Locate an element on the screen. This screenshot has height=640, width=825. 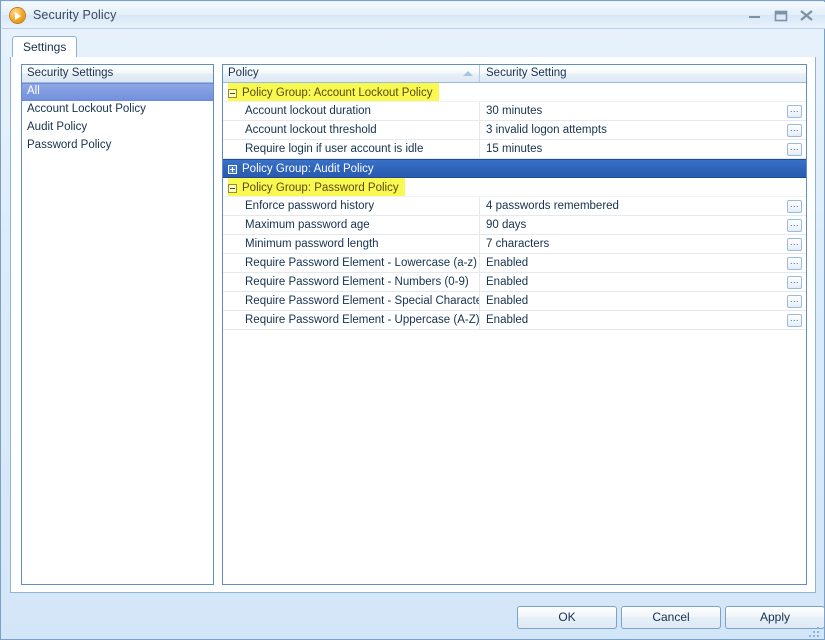
security-settings-item: Password Policy is located at coordinates (117, 146).